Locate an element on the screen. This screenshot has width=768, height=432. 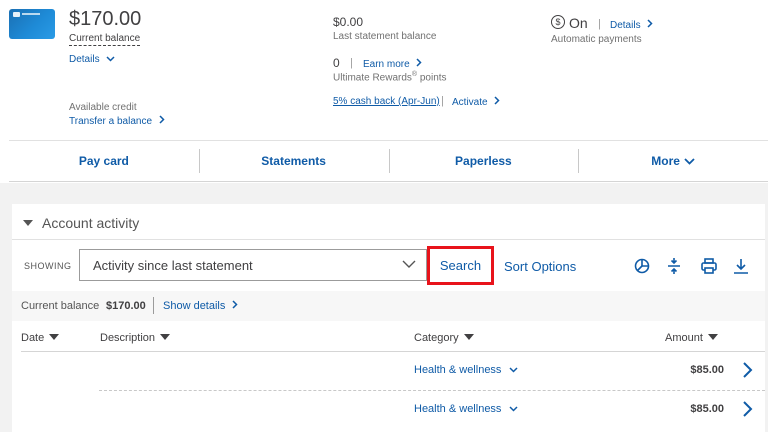
balance-details-link: Details is located at coordinates (92, 59).